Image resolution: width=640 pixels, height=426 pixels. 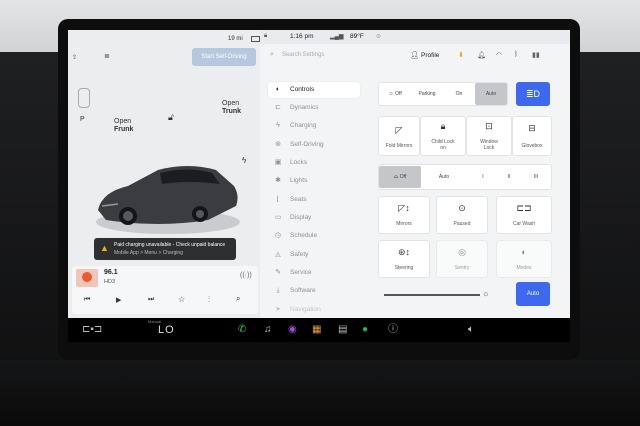 I want to click on music-icon: ♫, so click(x=268, y=330).